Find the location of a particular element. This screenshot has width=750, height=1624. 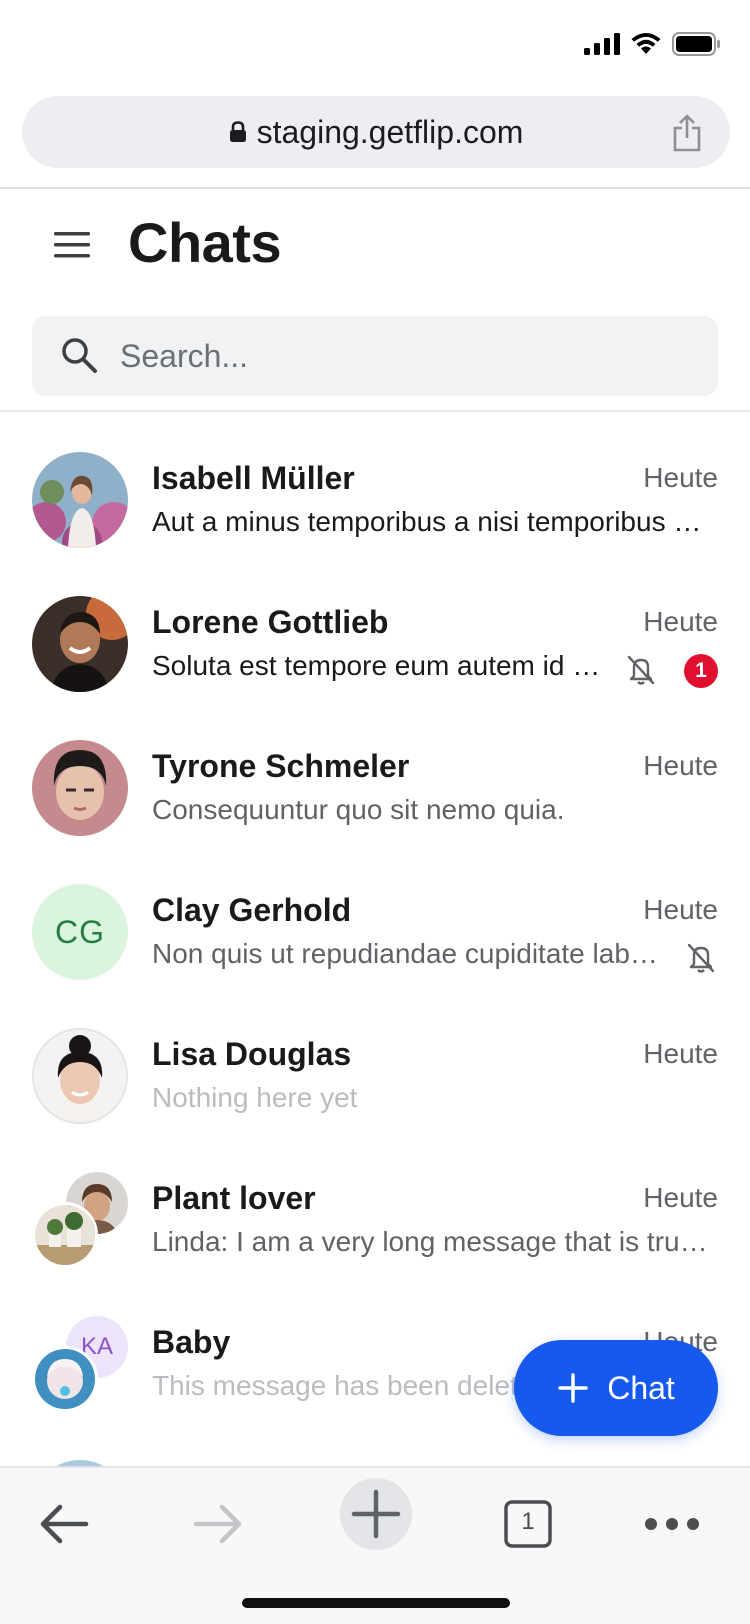

more-button is located at coordinates (672, 1524).